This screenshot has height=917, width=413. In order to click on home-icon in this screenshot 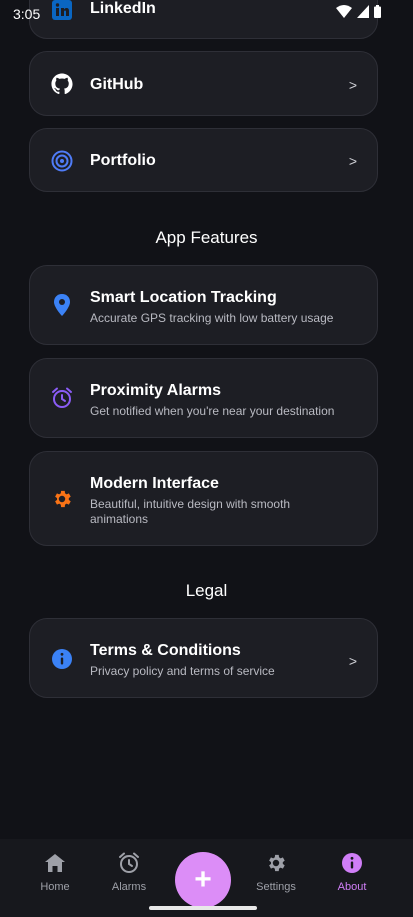, I will do `click(55, 863)`.